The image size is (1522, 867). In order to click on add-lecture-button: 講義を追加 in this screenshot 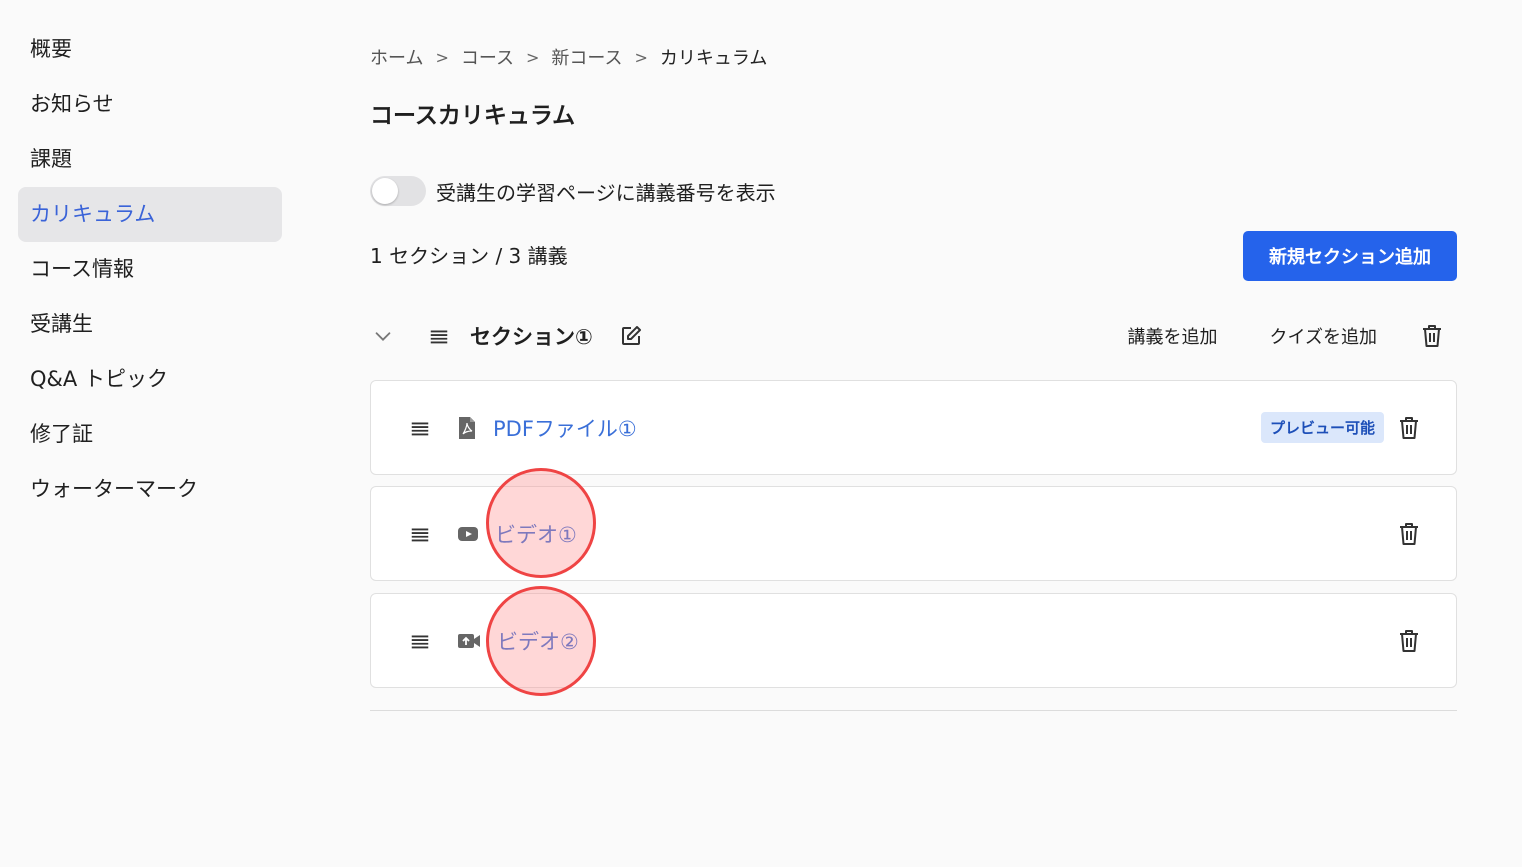, I will do `click(1173, 336)`.